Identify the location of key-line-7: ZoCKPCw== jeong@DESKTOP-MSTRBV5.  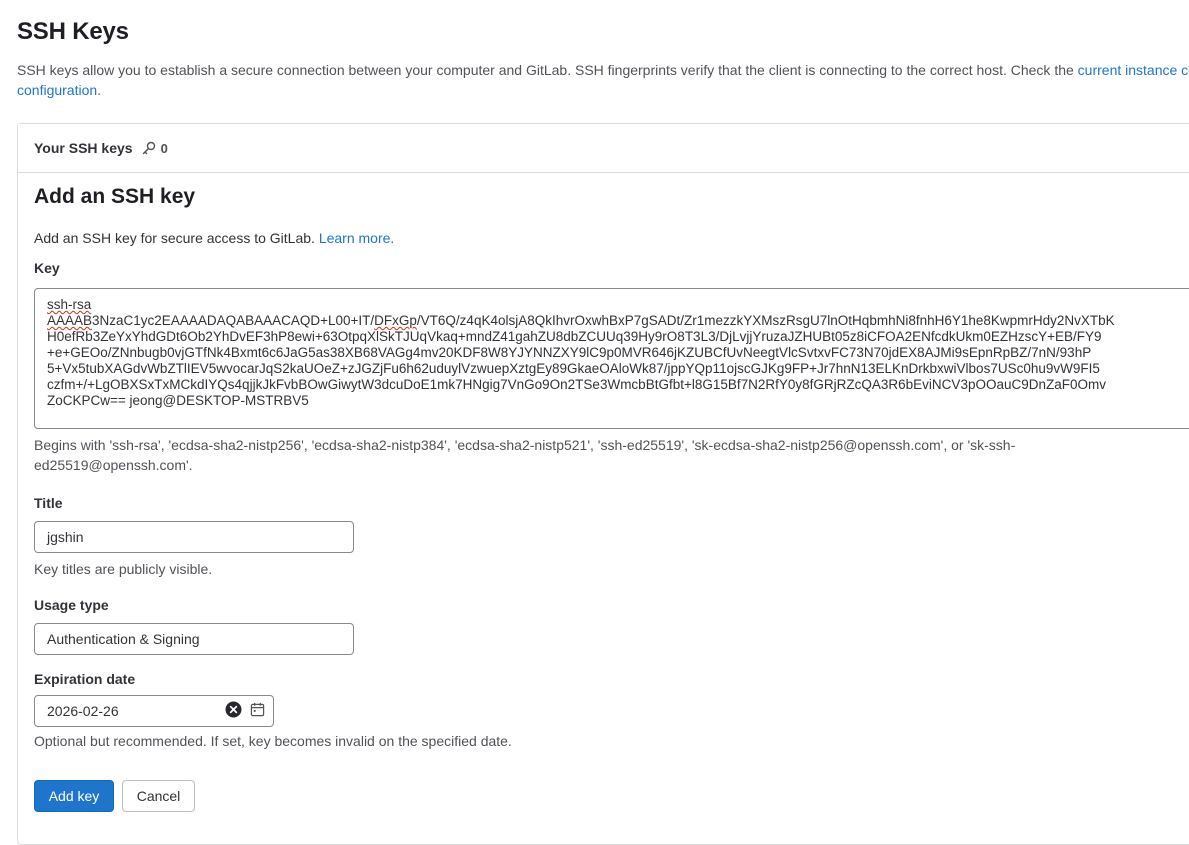
(178, 400).